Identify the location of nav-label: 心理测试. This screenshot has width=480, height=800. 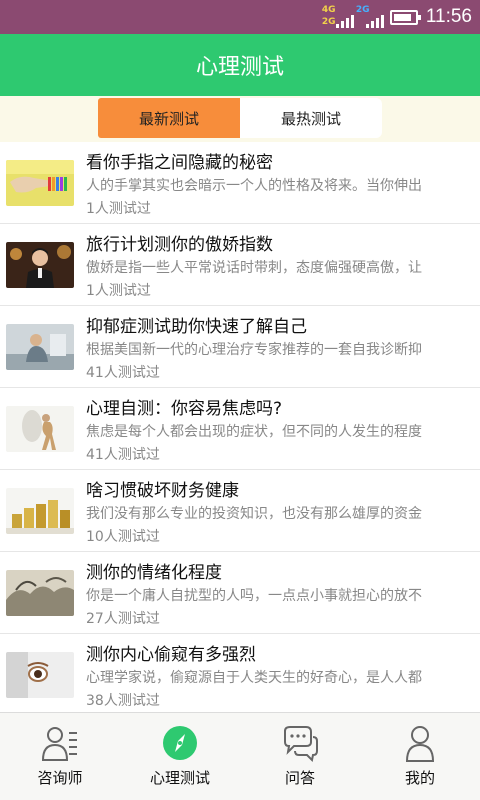
(179, 778).